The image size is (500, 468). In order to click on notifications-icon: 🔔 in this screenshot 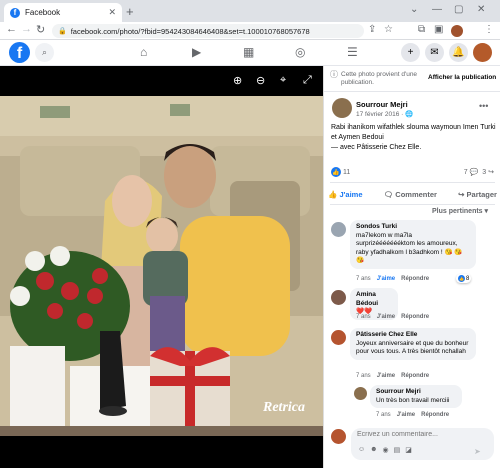, I will do `click(458, 52)`.